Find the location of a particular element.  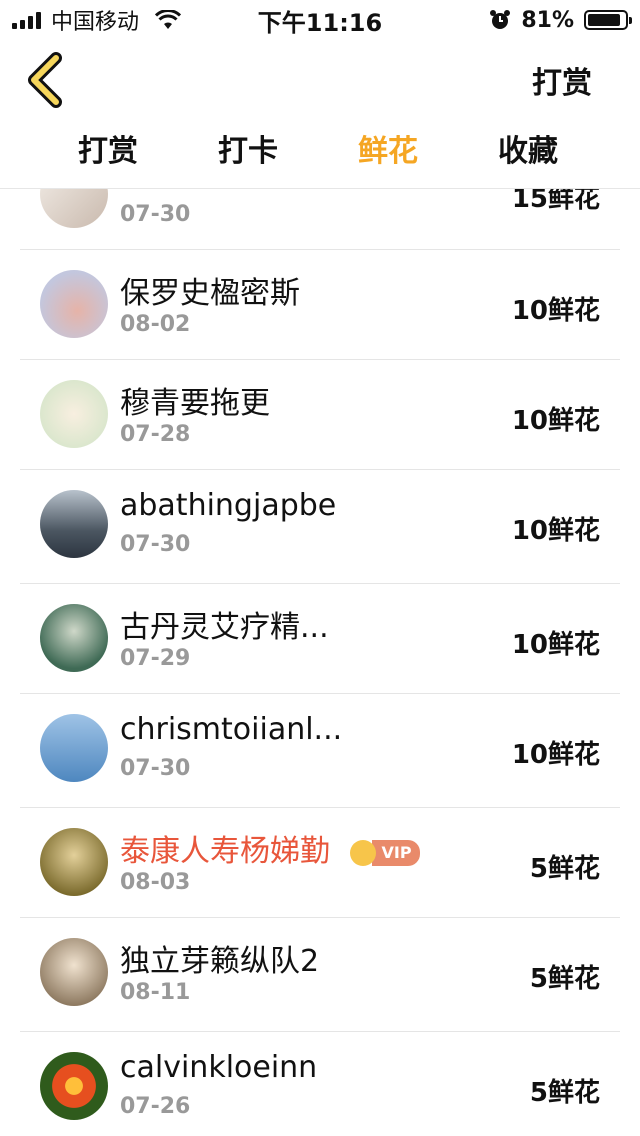

user-name: 穆青要拖更 is located at coordinates (195, 403).